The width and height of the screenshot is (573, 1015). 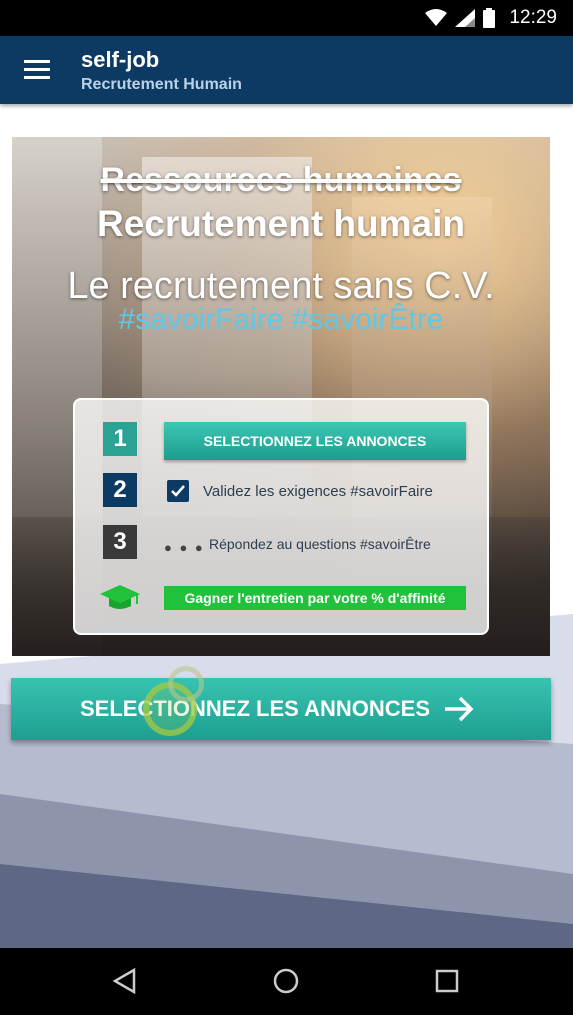 I want to click on status-bar: 12:29, so click(x=286, y=18).